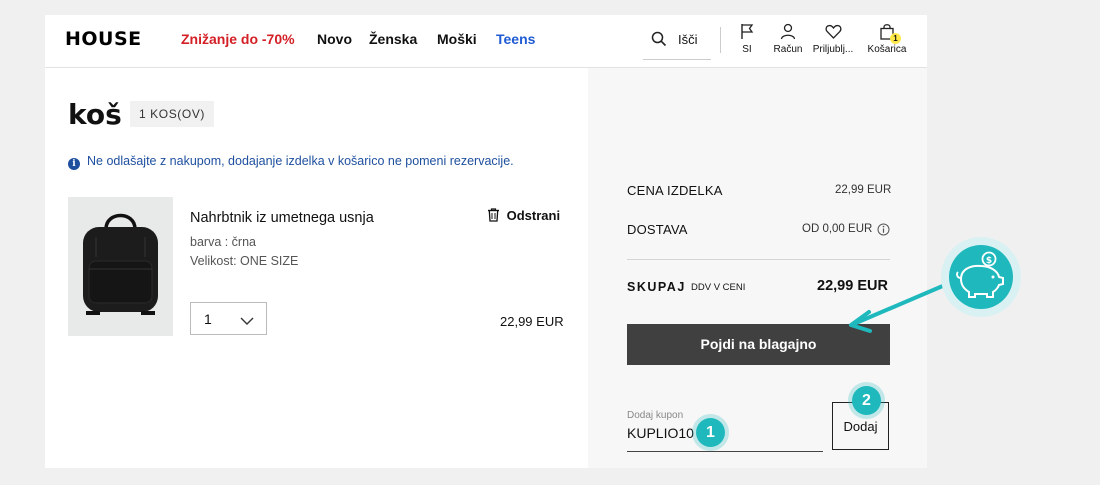  What do you see at coordinates (656, 287) in the screenshot?
I see `total-label: SKUPAJ` at bounding box center [656, 287].